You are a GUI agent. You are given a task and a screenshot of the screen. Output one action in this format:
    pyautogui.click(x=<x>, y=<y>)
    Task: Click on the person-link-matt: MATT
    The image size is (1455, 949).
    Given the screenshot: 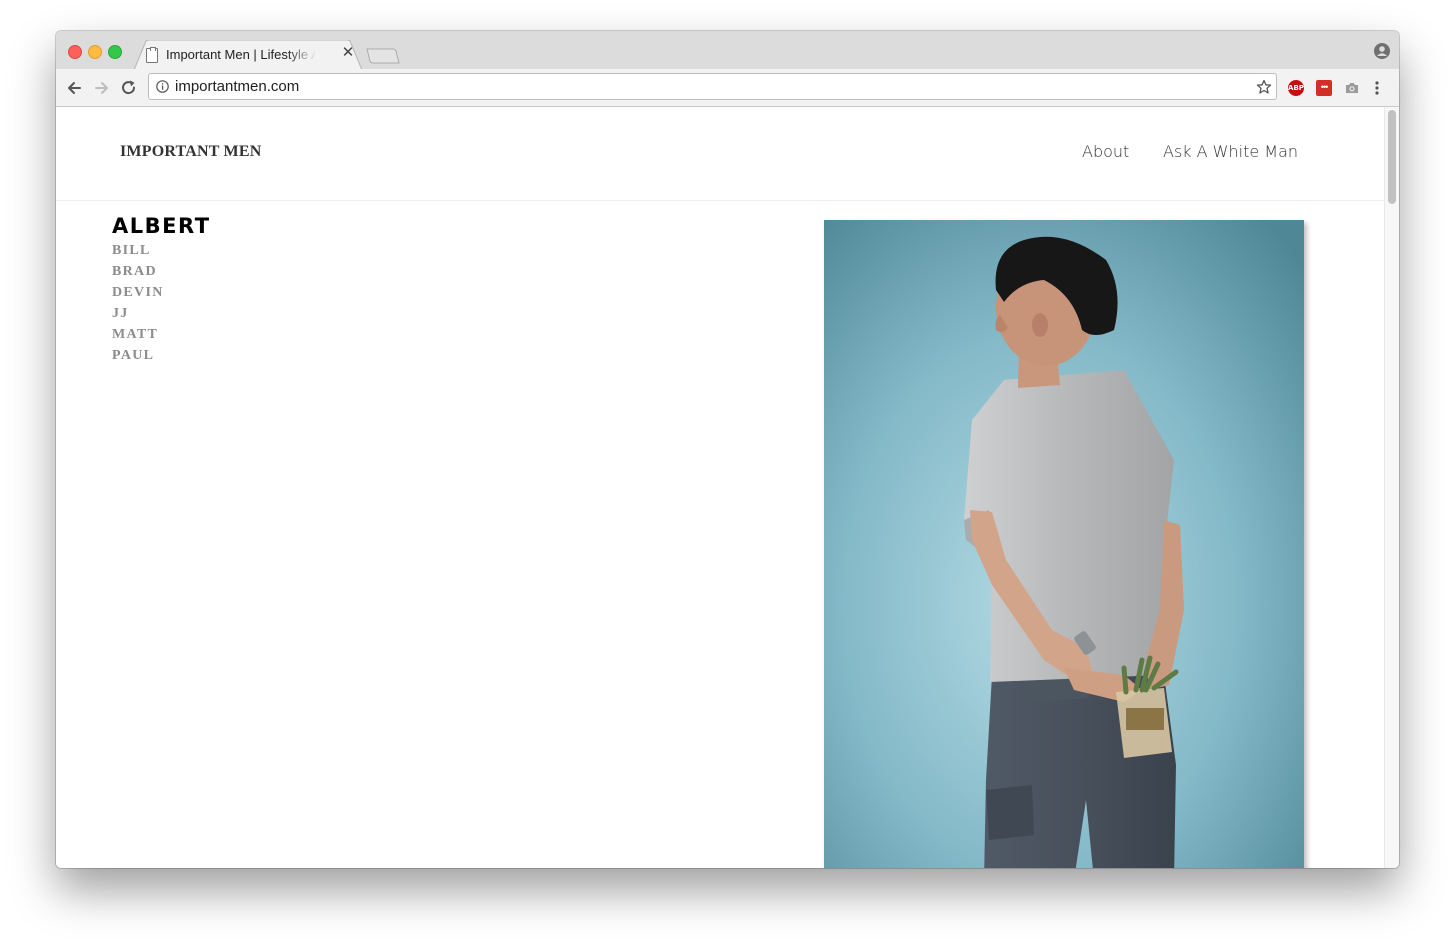 What is the action you would take?
    pyautogui.click(x=138, y=334)
    